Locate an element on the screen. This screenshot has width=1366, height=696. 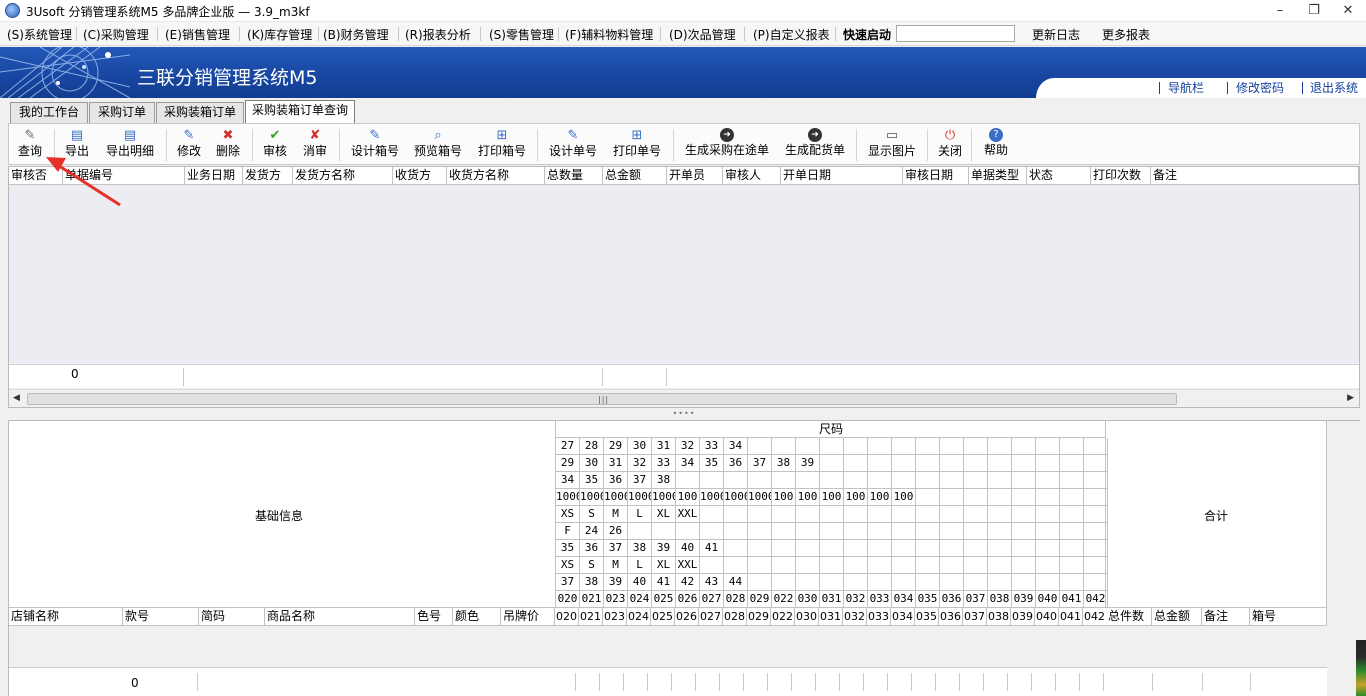
menu-materials: (F)辅料物料管理 is located at coordinates (609, 34).